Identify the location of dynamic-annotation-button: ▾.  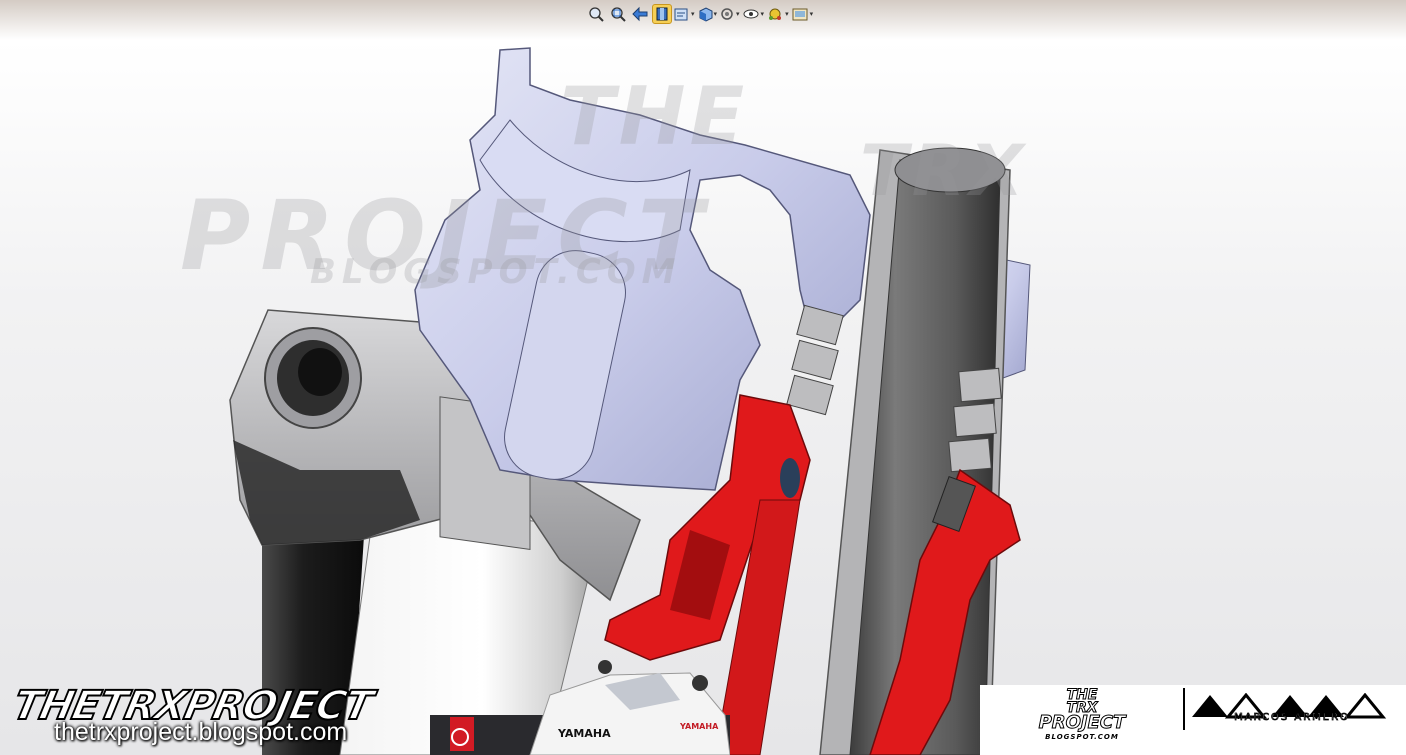
(684, 14).